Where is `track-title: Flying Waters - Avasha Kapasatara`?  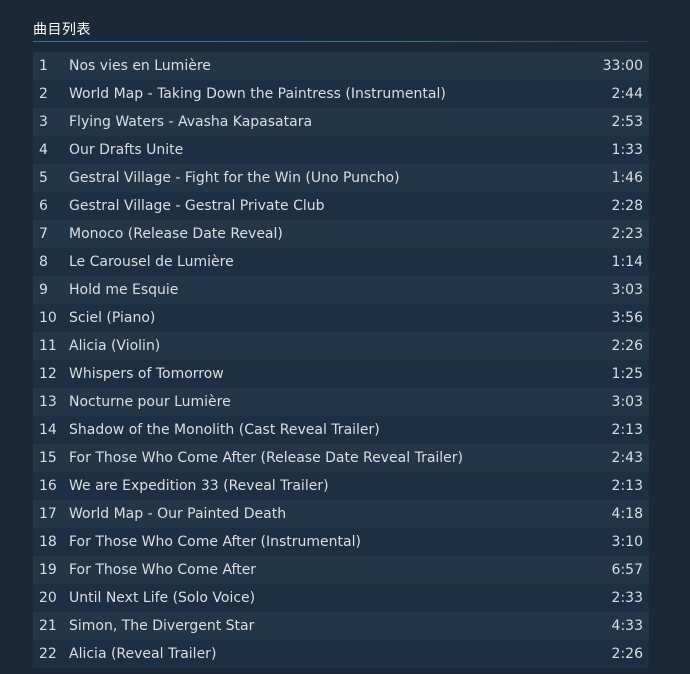 track-title: Flying Waters - Avasha Kapasatara is located at coordinates (191, 122).